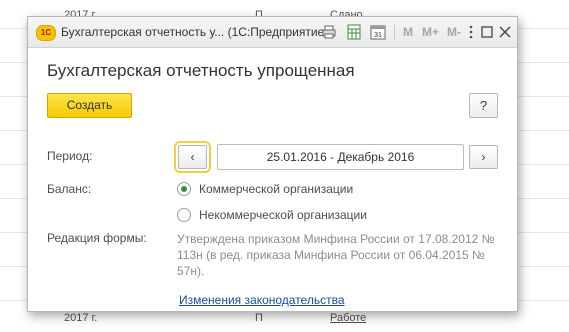 The height and width of the screenshot is (332, 569). What do you see at coordinates (184, 189) in the screenshot?
I see `radio-button-selected` at bounding box center [184, 189].